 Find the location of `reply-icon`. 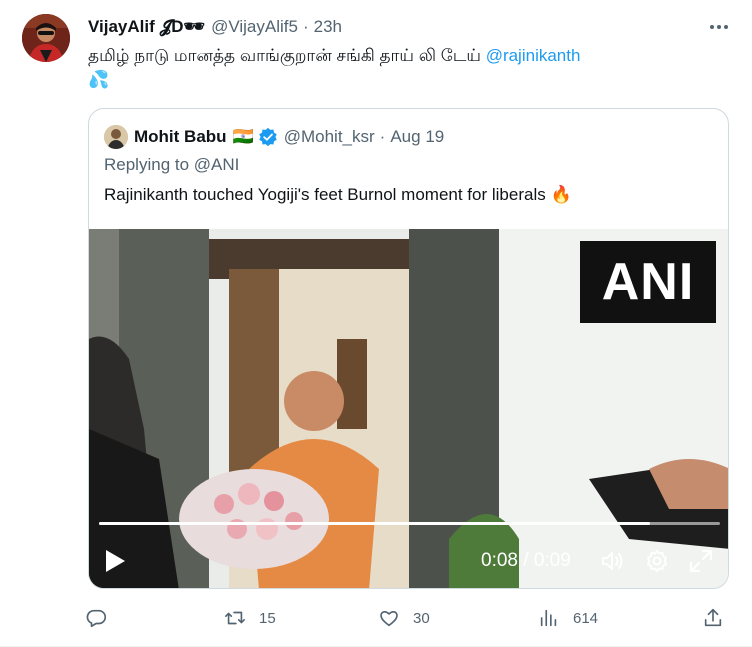

reply-icon is located at coordinates (96, 618).